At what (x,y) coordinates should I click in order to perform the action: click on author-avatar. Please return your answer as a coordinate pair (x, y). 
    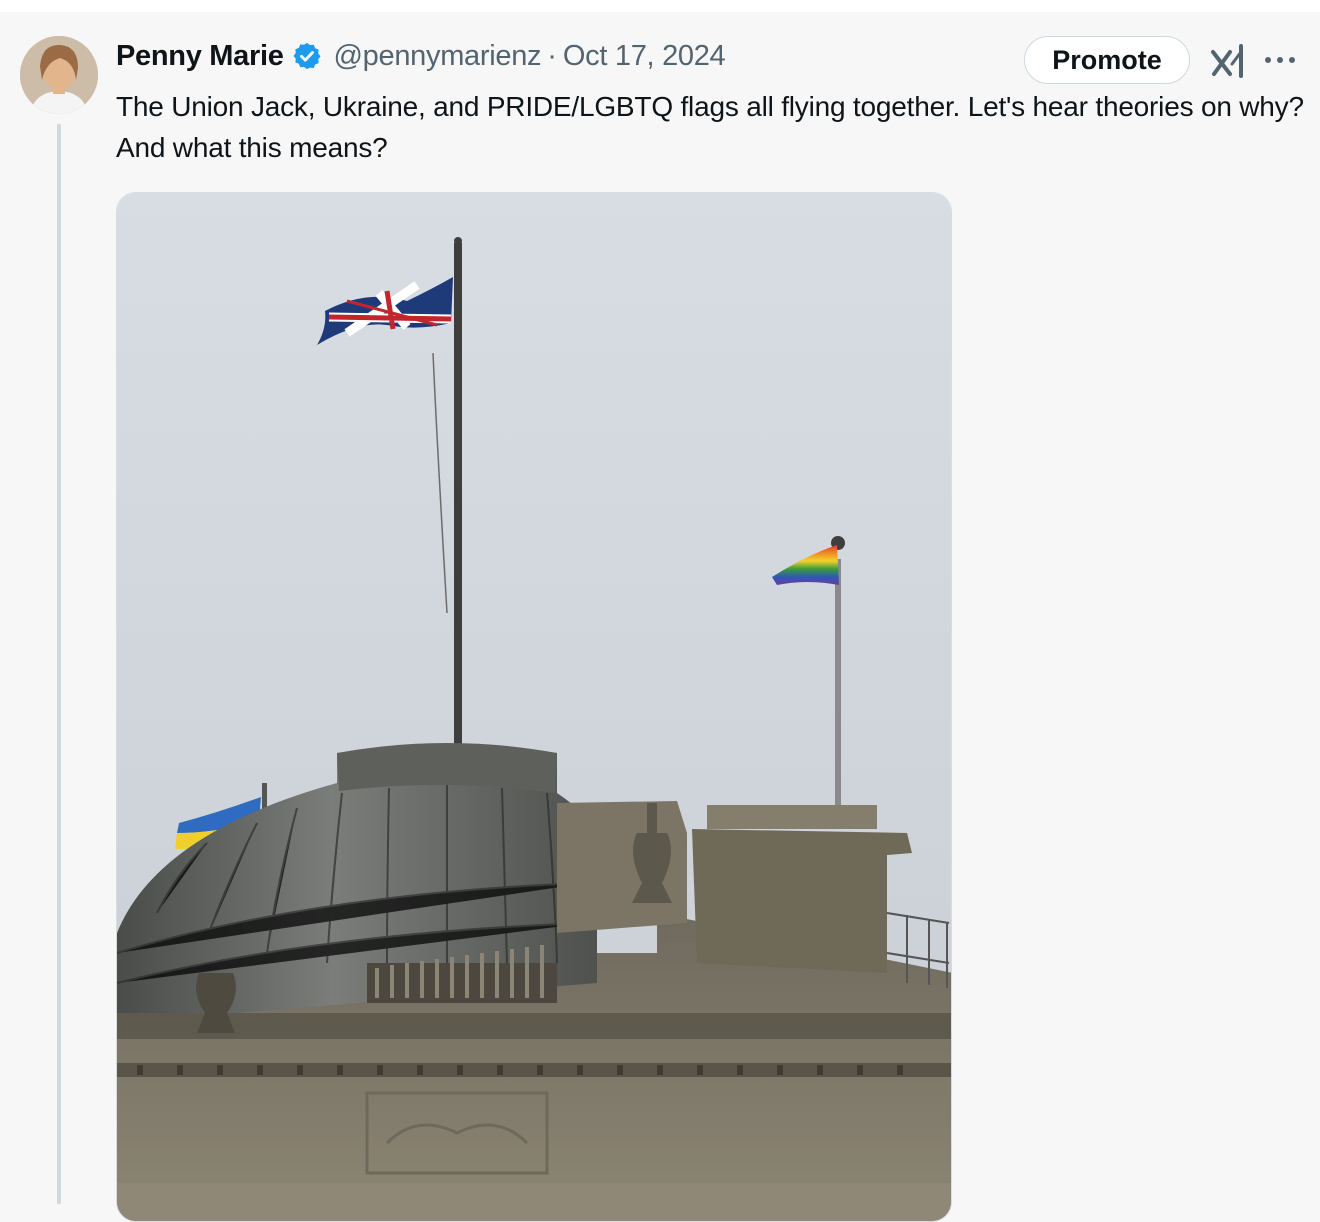
    Looking at the image, I should click on (59, 75).